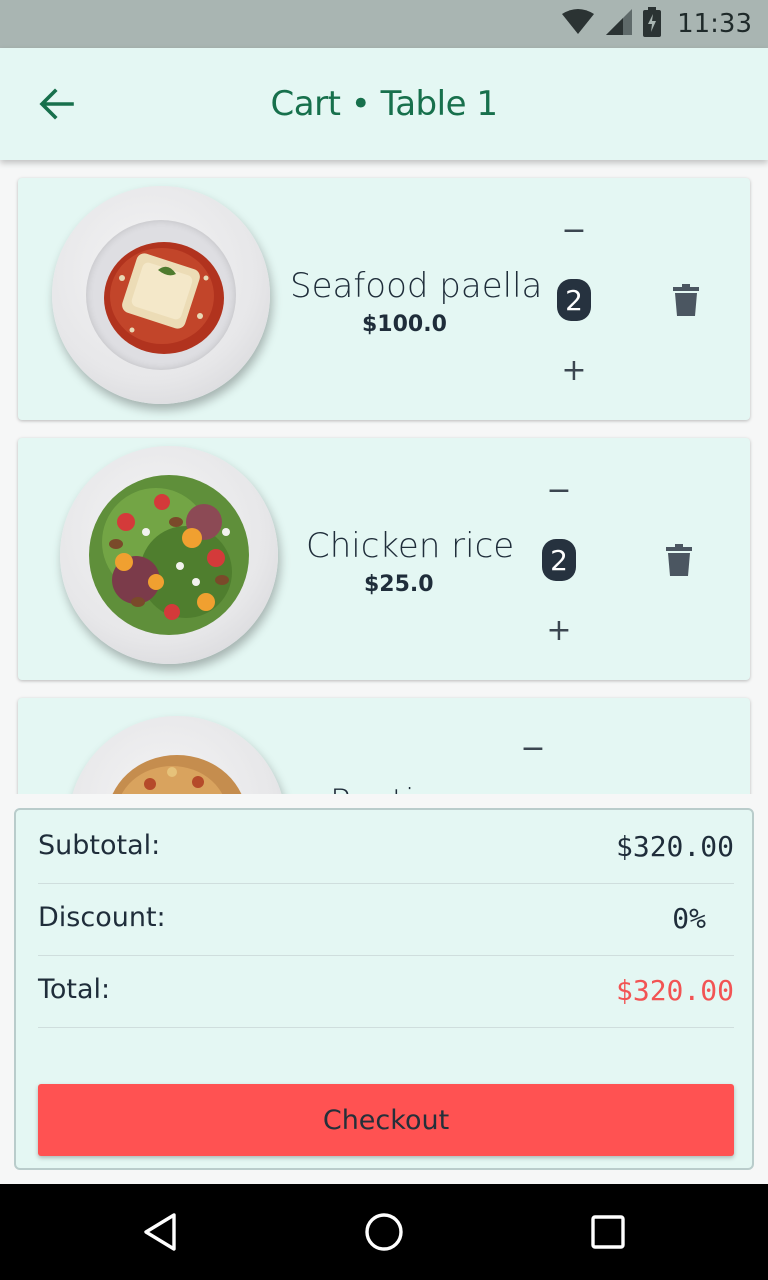 The image size is (768, 1280). Describe the element at coordinates (714, 24) in the screenshot. I see `status-time: 11:33` at that location.